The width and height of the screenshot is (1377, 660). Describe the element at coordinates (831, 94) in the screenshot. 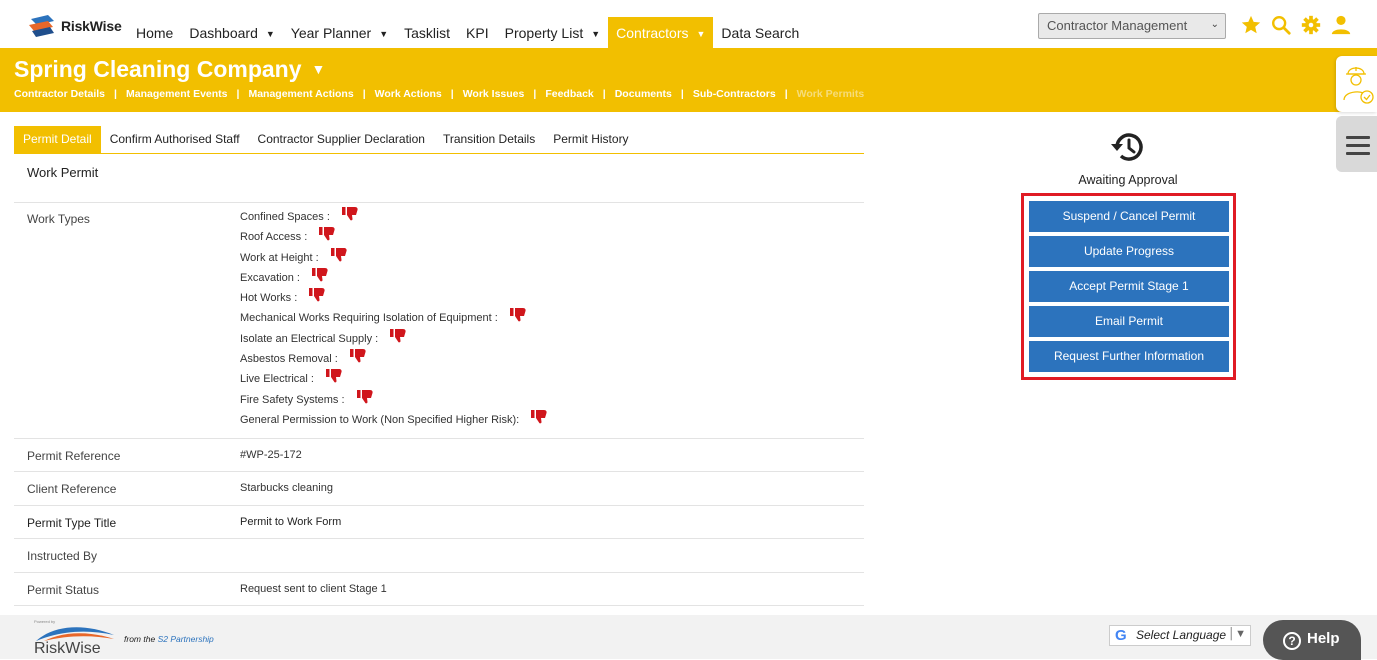

I see `subnav-work-permits: Work Permits` at that location.